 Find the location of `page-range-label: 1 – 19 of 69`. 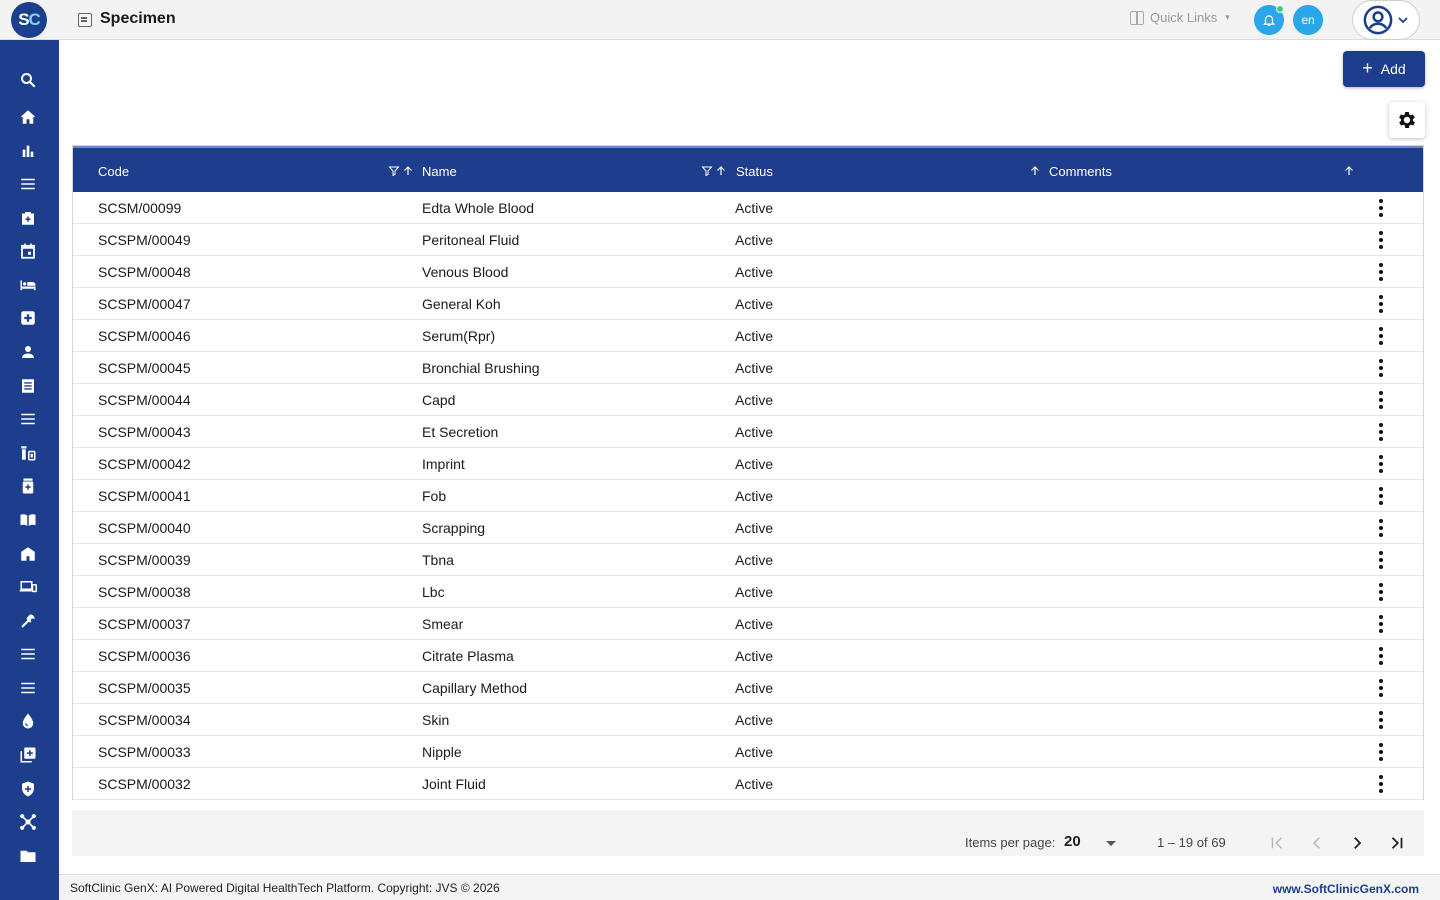

page-range-label: 1 – 19 of 69 is located at coordinates (1191, 842).